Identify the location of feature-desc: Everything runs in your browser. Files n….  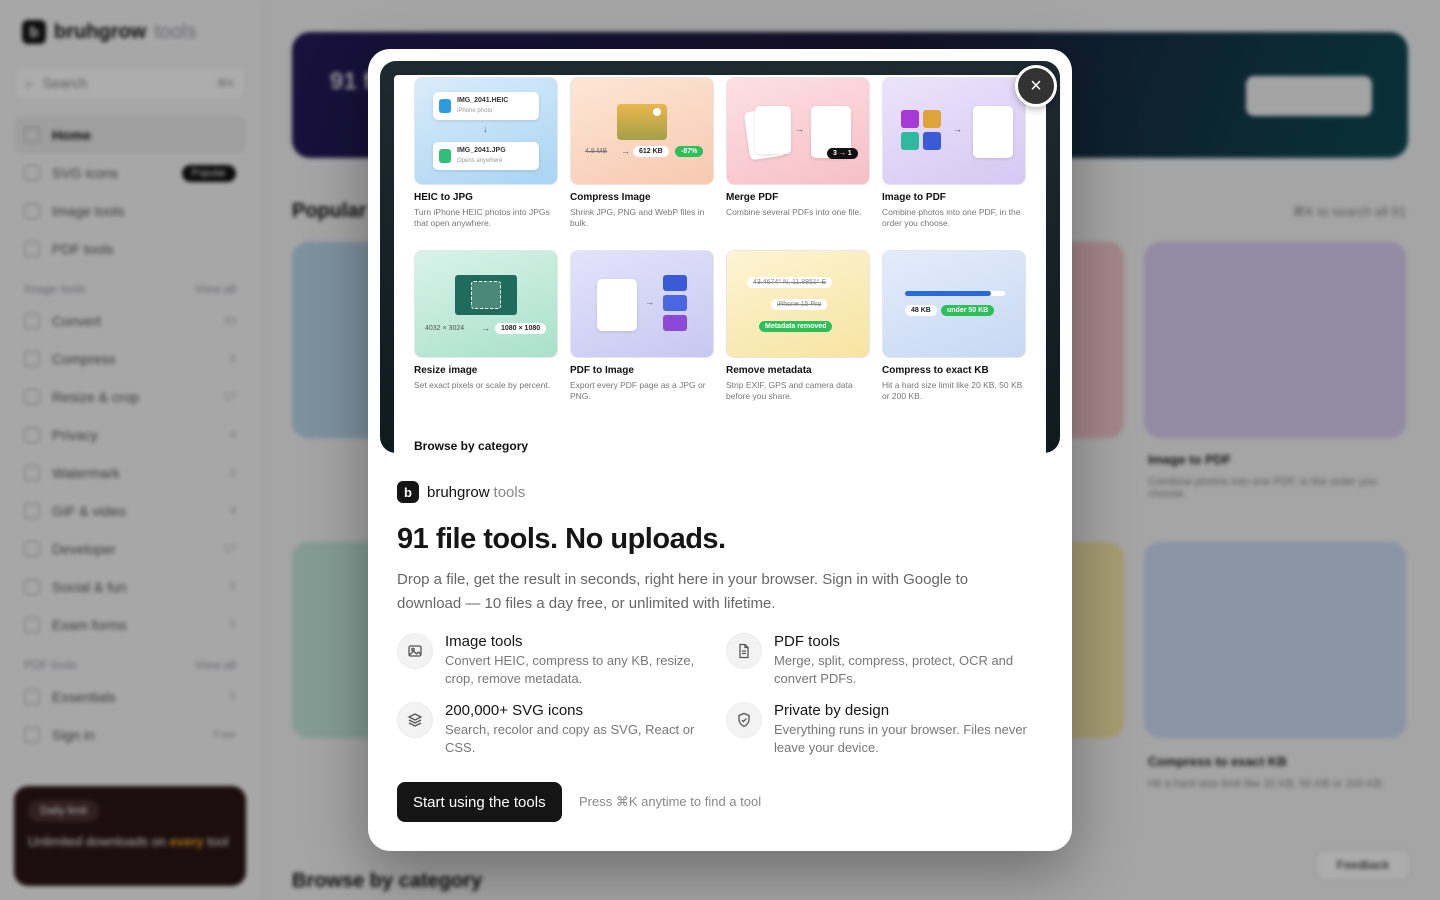
(900, 738).